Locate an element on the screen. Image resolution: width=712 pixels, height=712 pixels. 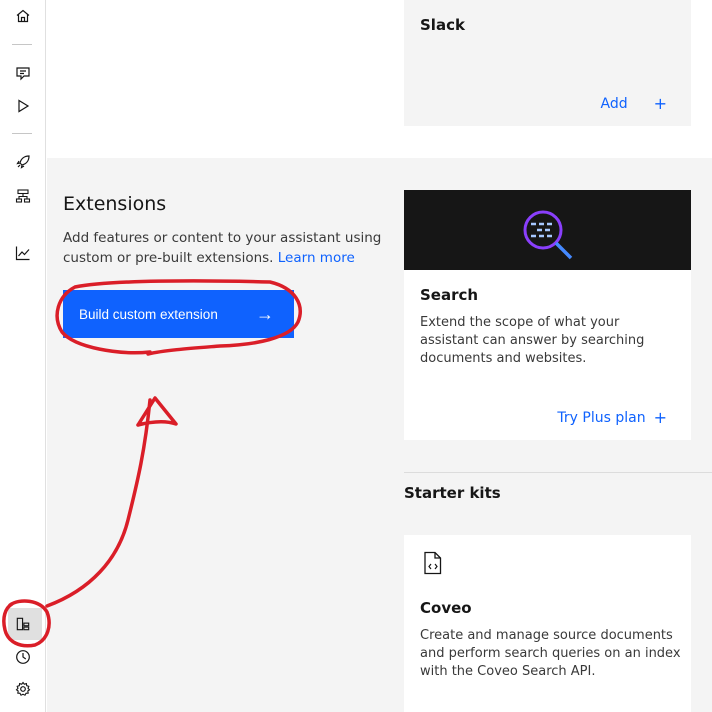
section-divider is located at coordinates (558, 472).